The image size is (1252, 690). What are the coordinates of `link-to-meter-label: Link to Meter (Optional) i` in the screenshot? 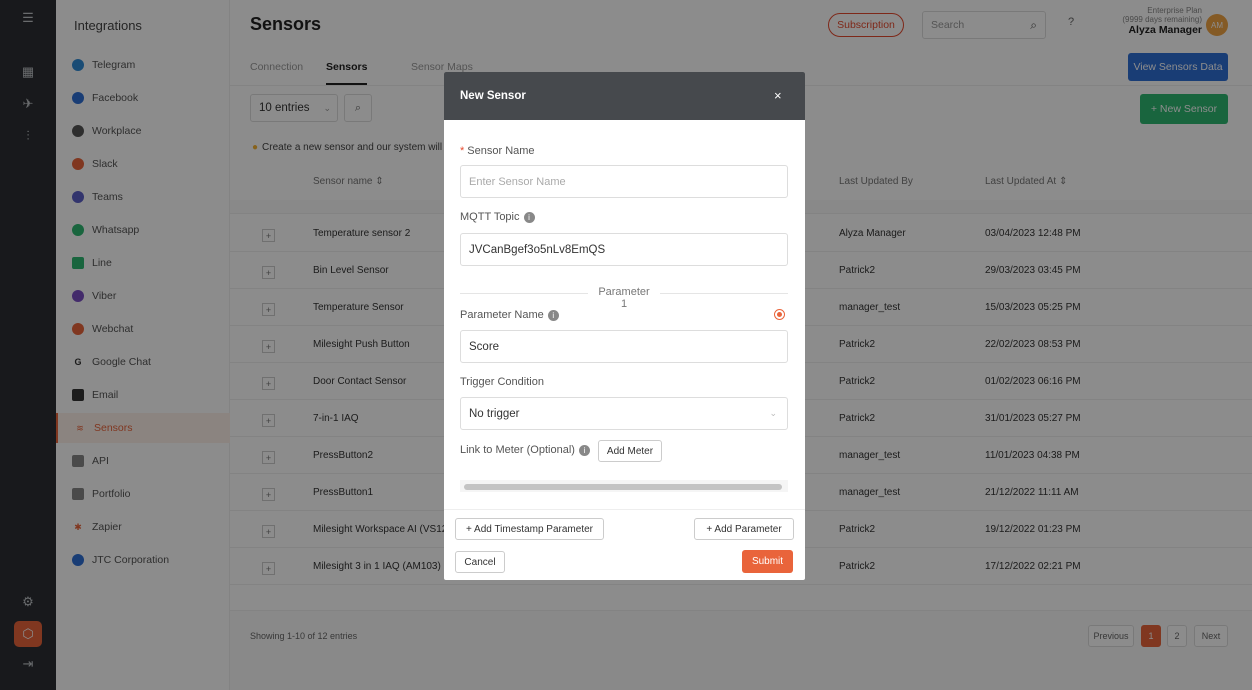 It's located at (525, 450).